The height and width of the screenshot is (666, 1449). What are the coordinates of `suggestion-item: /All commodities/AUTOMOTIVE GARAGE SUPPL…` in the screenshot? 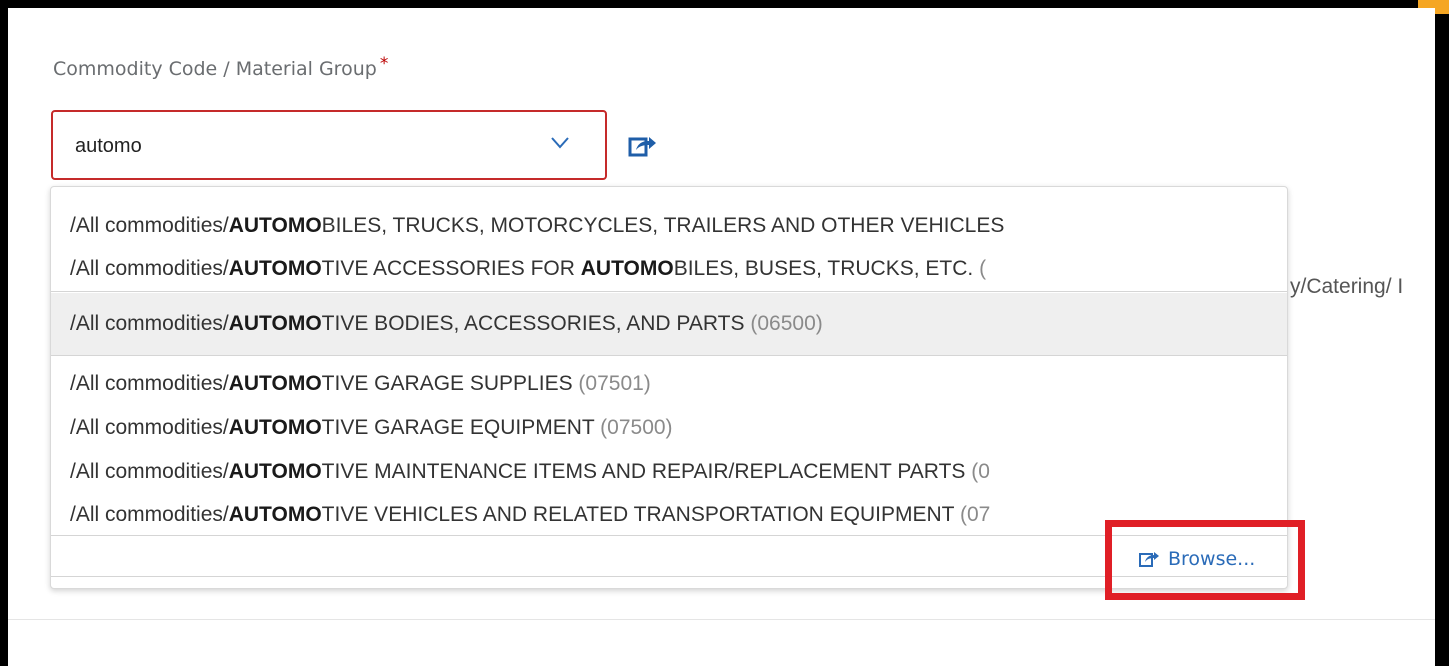 It's located at (669, 384).